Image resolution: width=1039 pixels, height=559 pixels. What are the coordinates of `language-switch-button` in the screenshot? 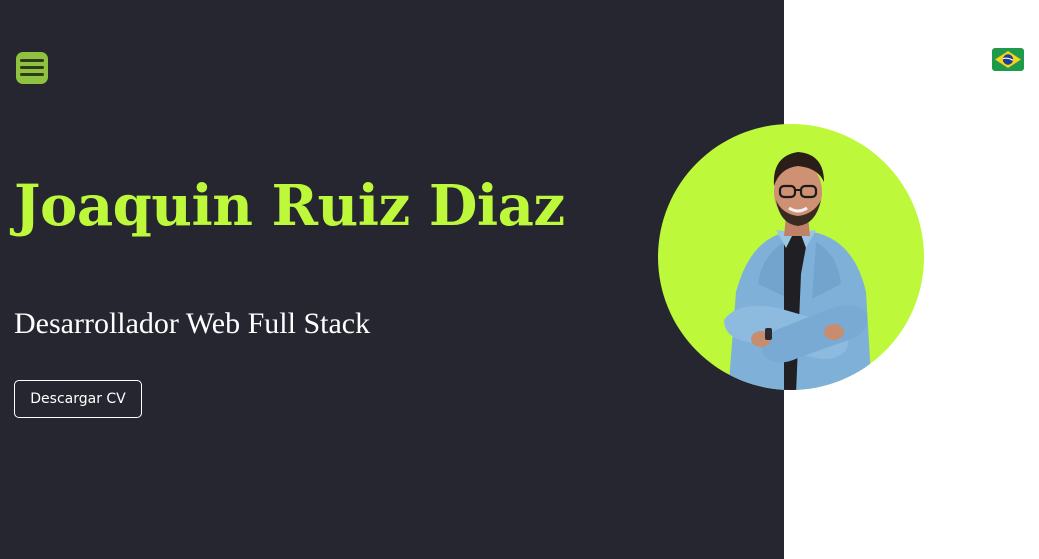 It's located at (1008, 59).